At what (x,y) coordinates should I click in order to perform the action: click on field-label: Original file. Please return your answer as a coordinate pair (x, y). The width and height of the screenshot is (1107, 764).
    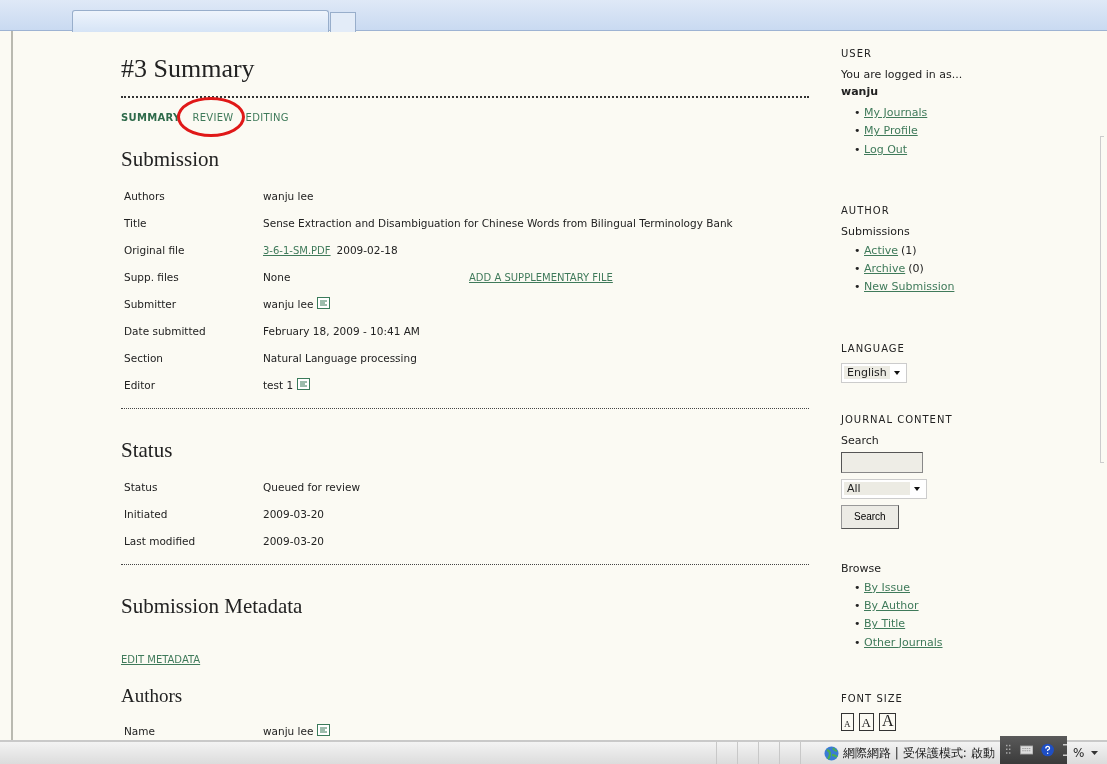
    Looking at the image, I should click on (154, 250).